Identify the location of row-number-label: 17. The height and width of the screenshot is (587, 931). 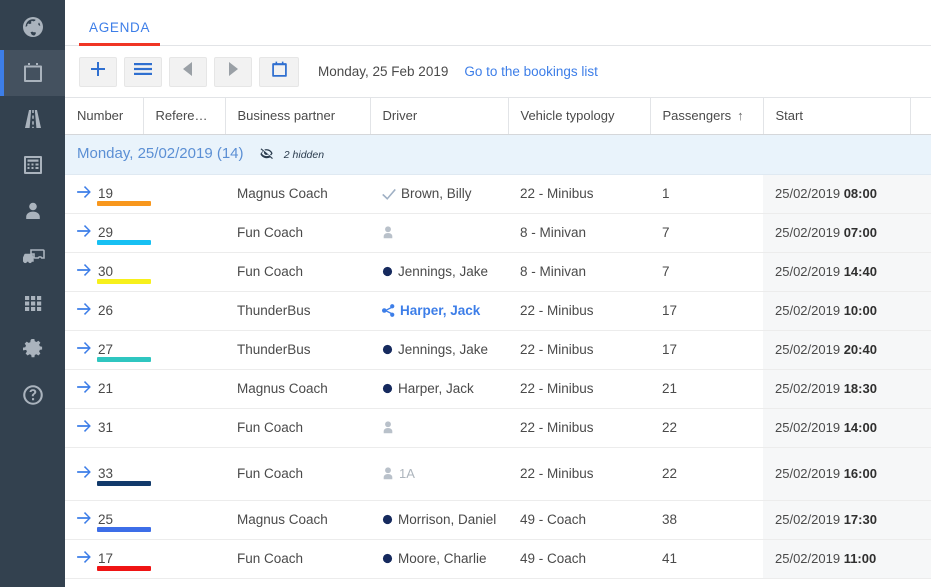
(106, 558).